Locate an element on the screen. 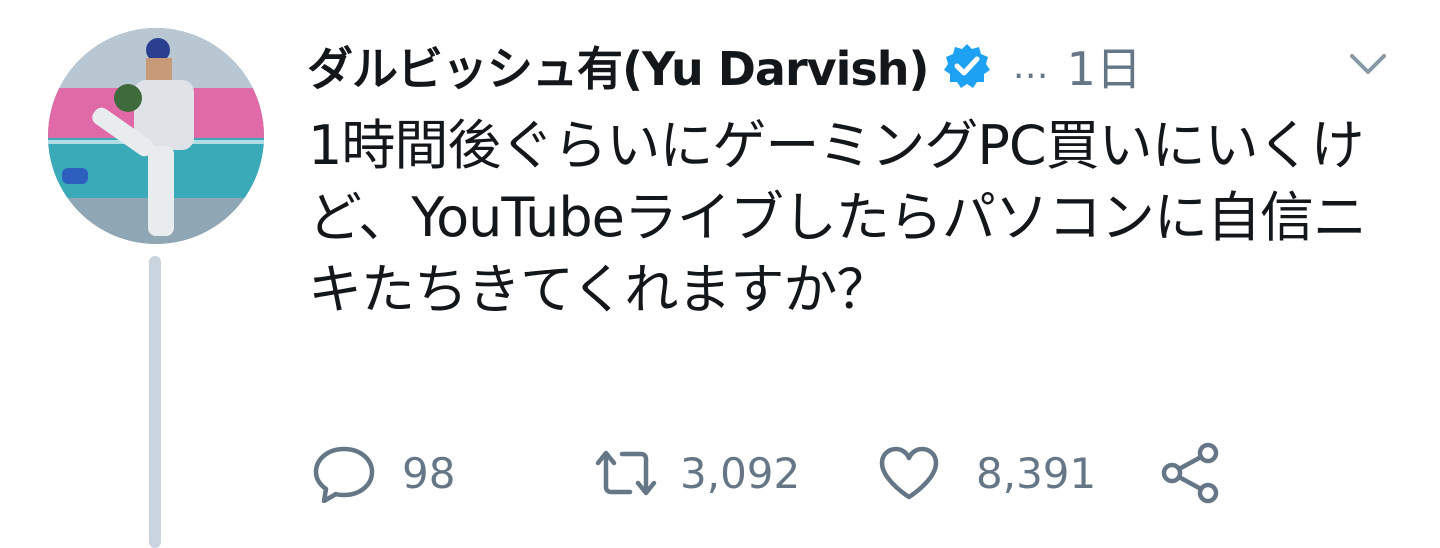 The width and height of the screenshot is (1440, 548). reply-icon is located at coordinates (344, 473).